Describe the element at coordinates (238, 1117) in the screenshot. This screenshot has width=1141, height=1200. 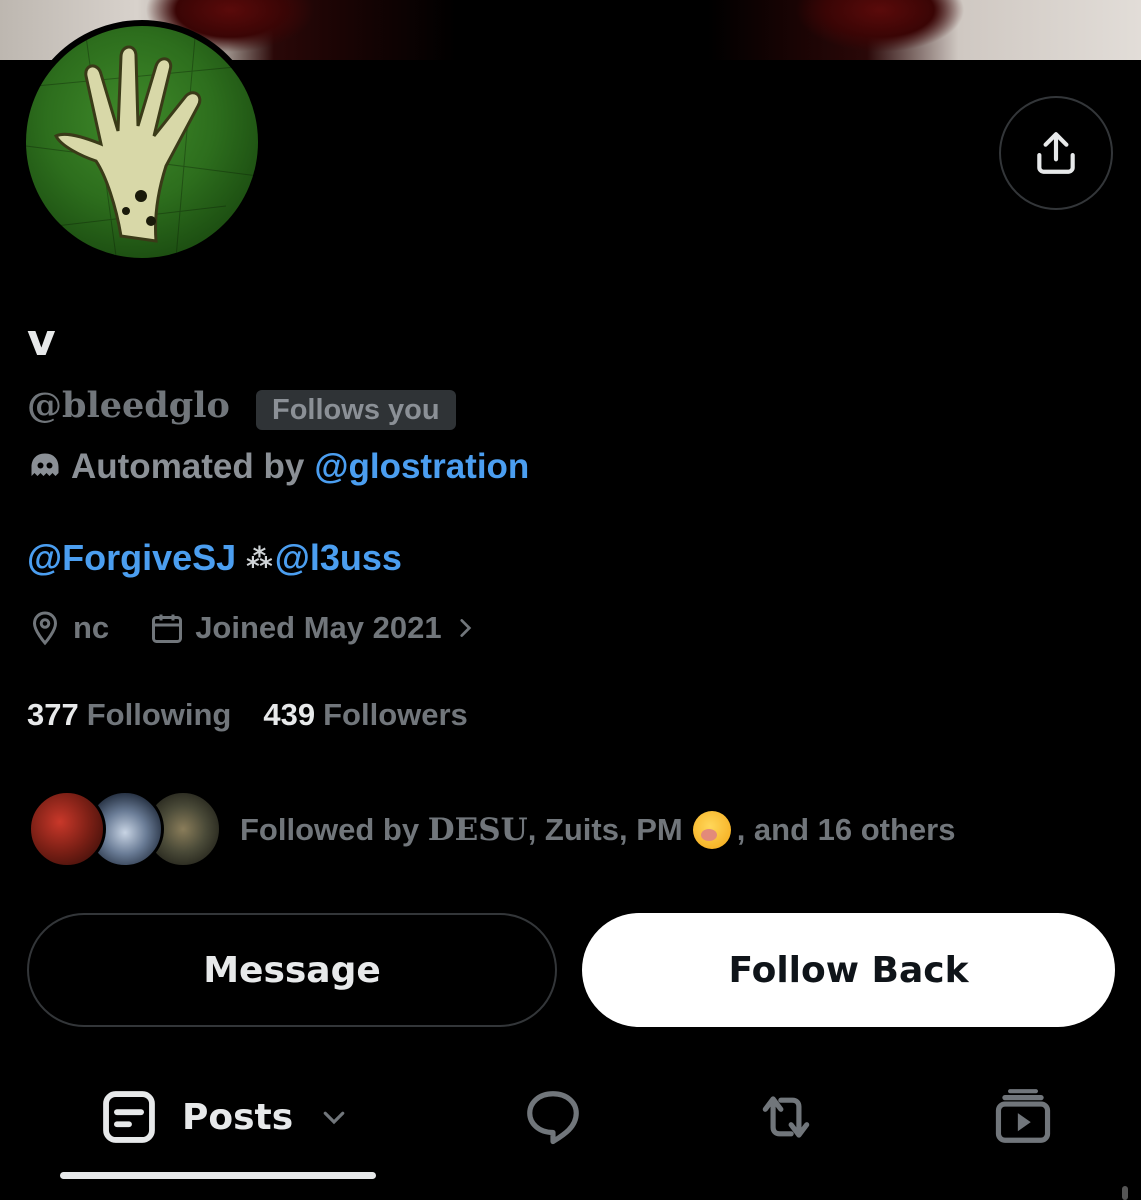
I see `tab-posts-label: Posts` at that location.